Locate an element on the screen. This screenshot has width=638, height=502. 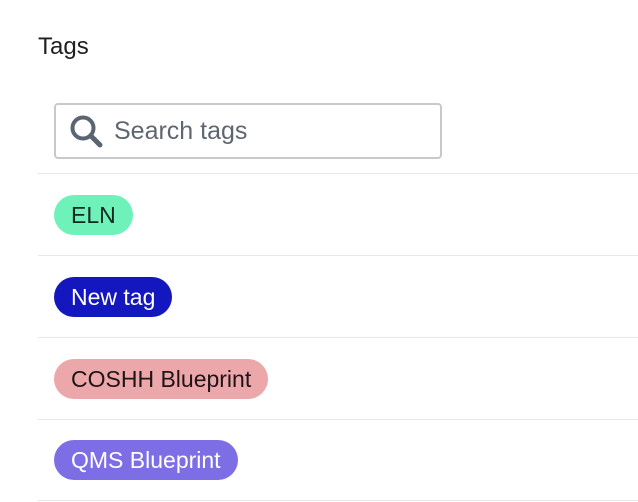
tag-chip-qms-blueprint: QMS Blueprint is located at coordinates (146, 460).